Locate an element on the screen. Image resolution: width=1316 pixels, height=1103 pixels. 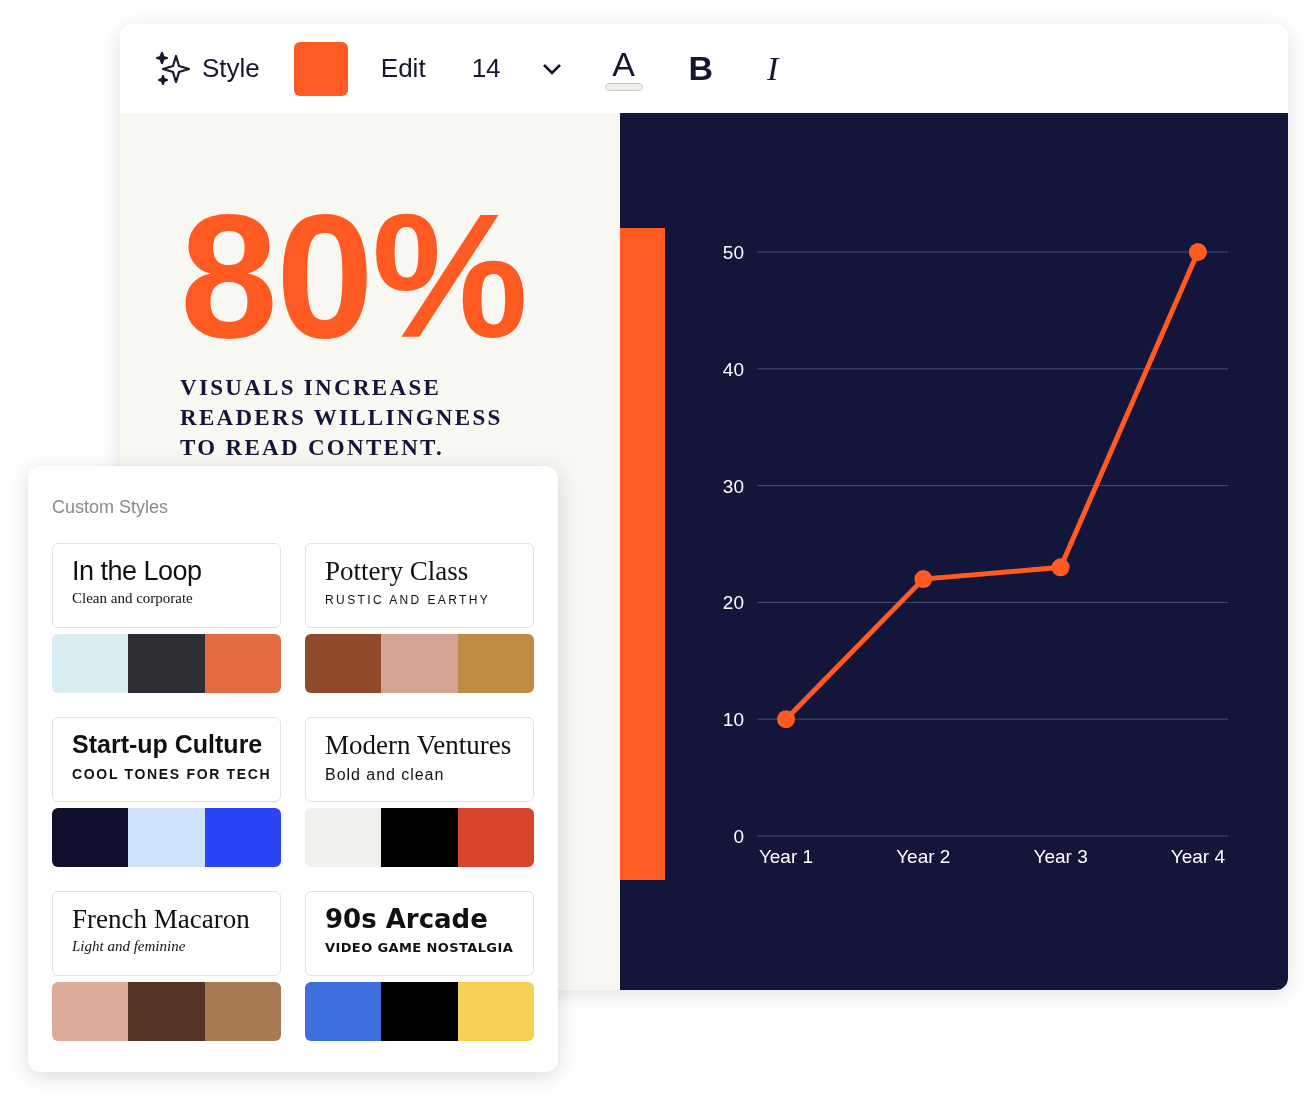
axis-category-label: Year 2 is located at coordinates (923, 856).